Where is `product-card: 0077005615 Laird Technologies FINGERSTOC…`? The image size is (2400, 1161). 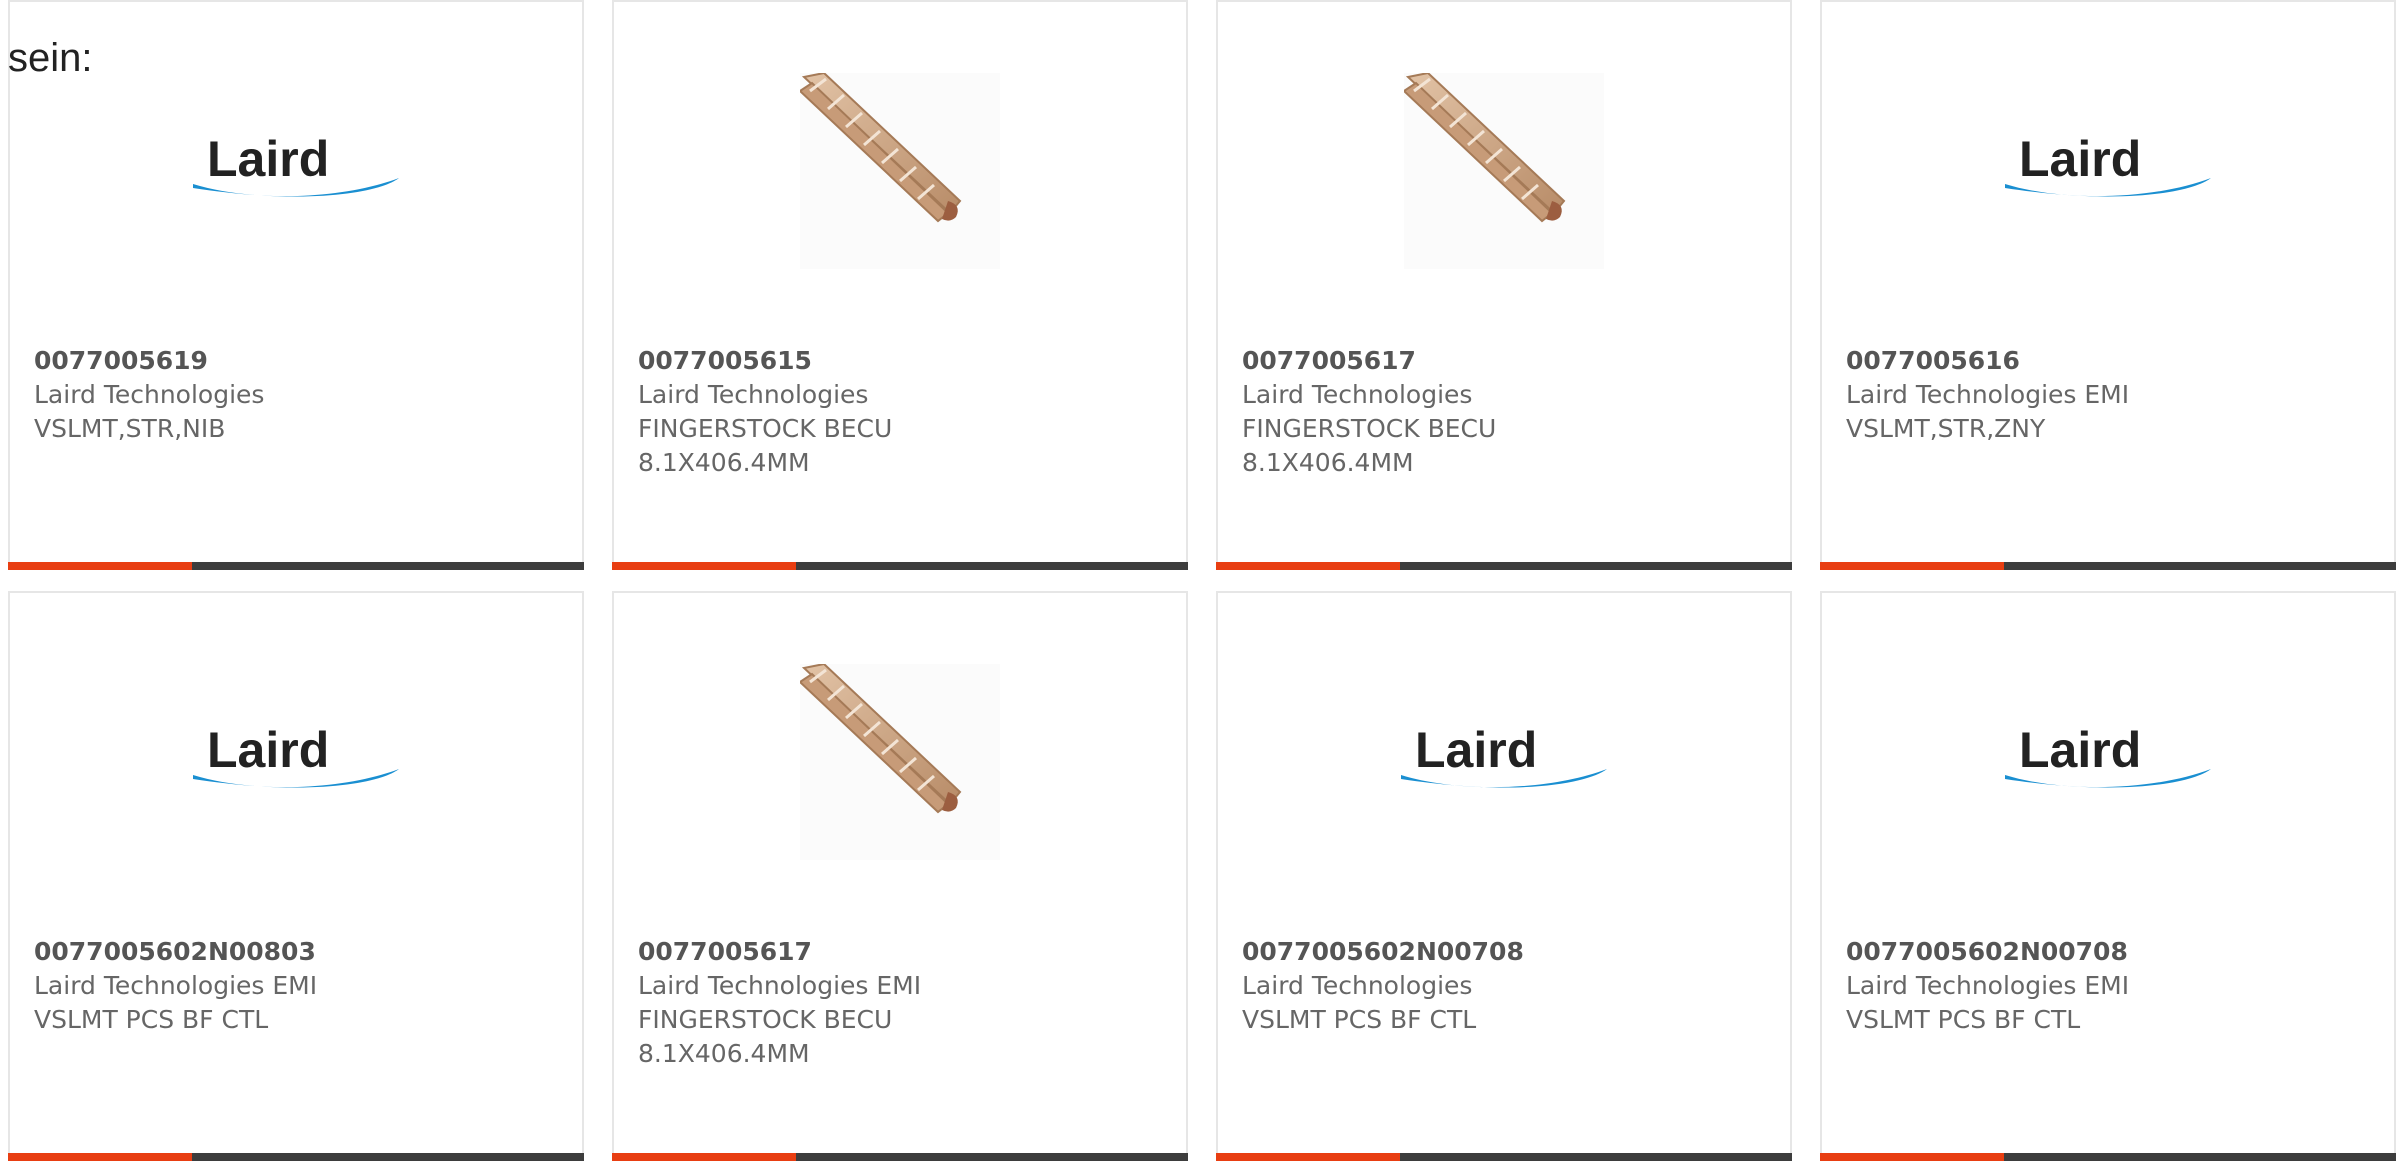
product-card: 0077005615 Laird Technologies FINGERSTOC… is located at coordinates (900, 285).